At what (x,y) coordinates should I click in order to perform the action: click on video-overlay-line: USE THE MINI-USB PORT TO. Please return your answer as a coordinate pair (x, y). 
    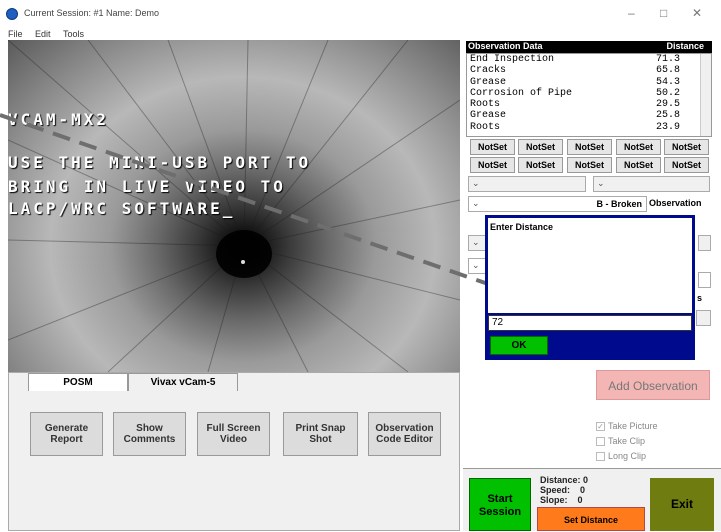
    Looking at the image, I should click on (160, 162).